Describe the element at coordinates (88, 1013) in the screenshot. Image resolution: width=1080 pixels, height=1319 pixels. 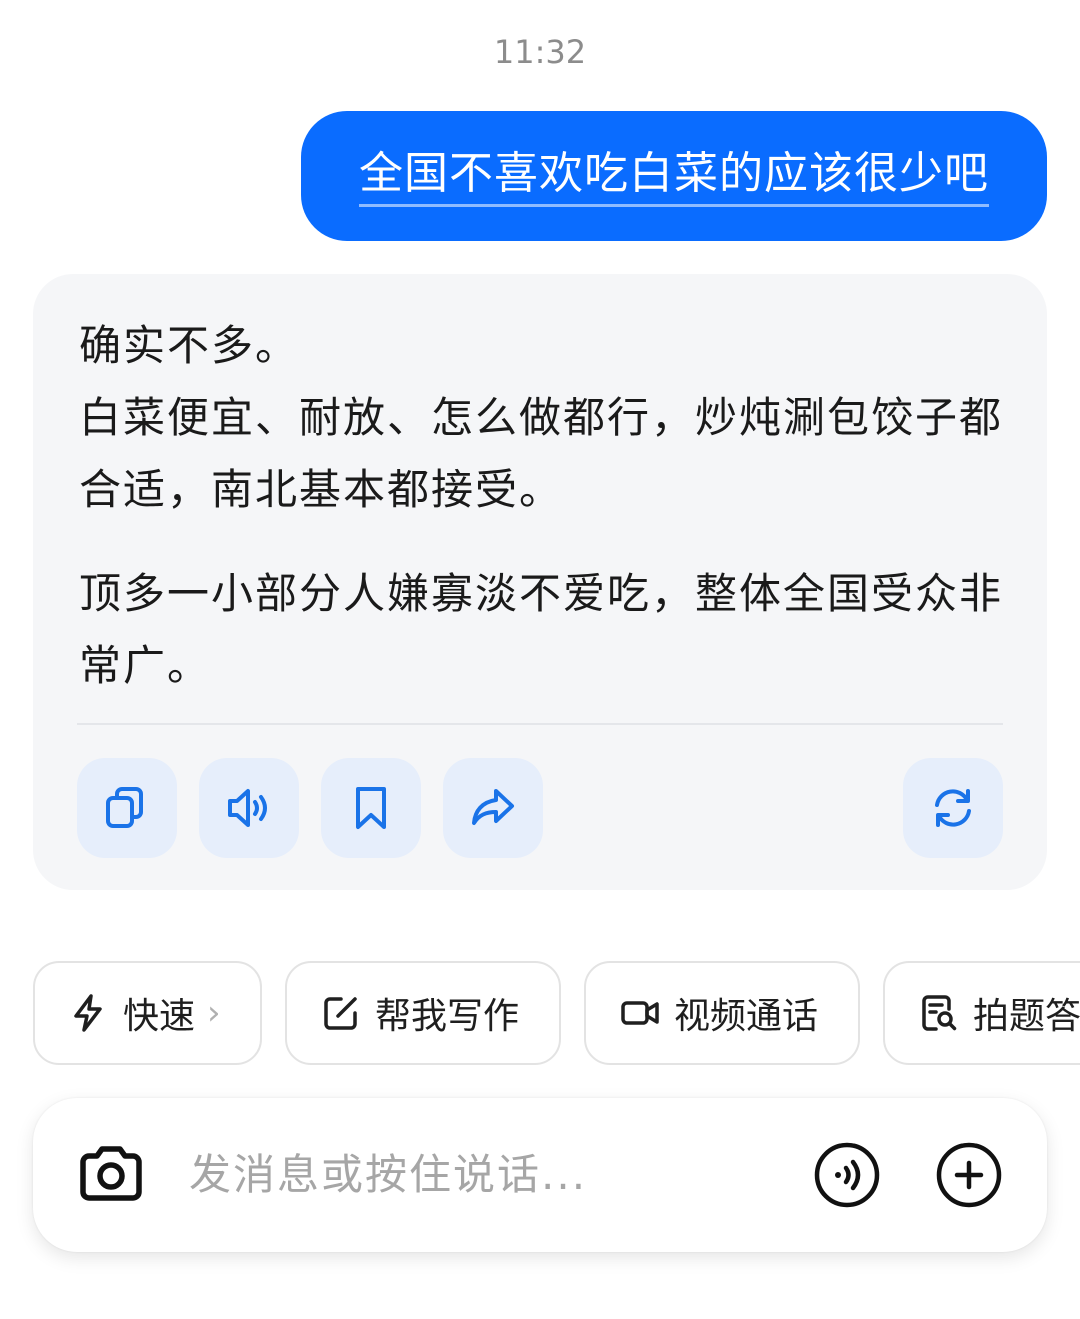
I see `lightning-icon` at that location.